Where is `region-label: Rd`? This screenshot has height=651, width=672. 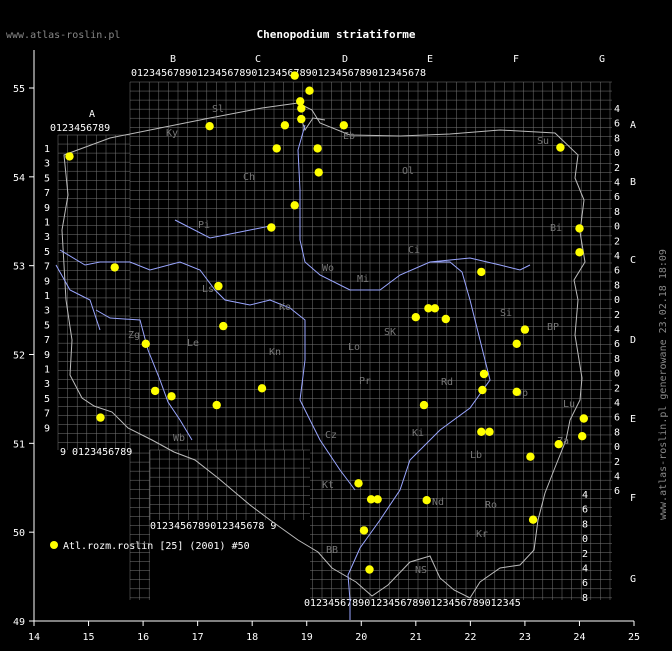 region-label: Rd is located at coordinates (447, 382).